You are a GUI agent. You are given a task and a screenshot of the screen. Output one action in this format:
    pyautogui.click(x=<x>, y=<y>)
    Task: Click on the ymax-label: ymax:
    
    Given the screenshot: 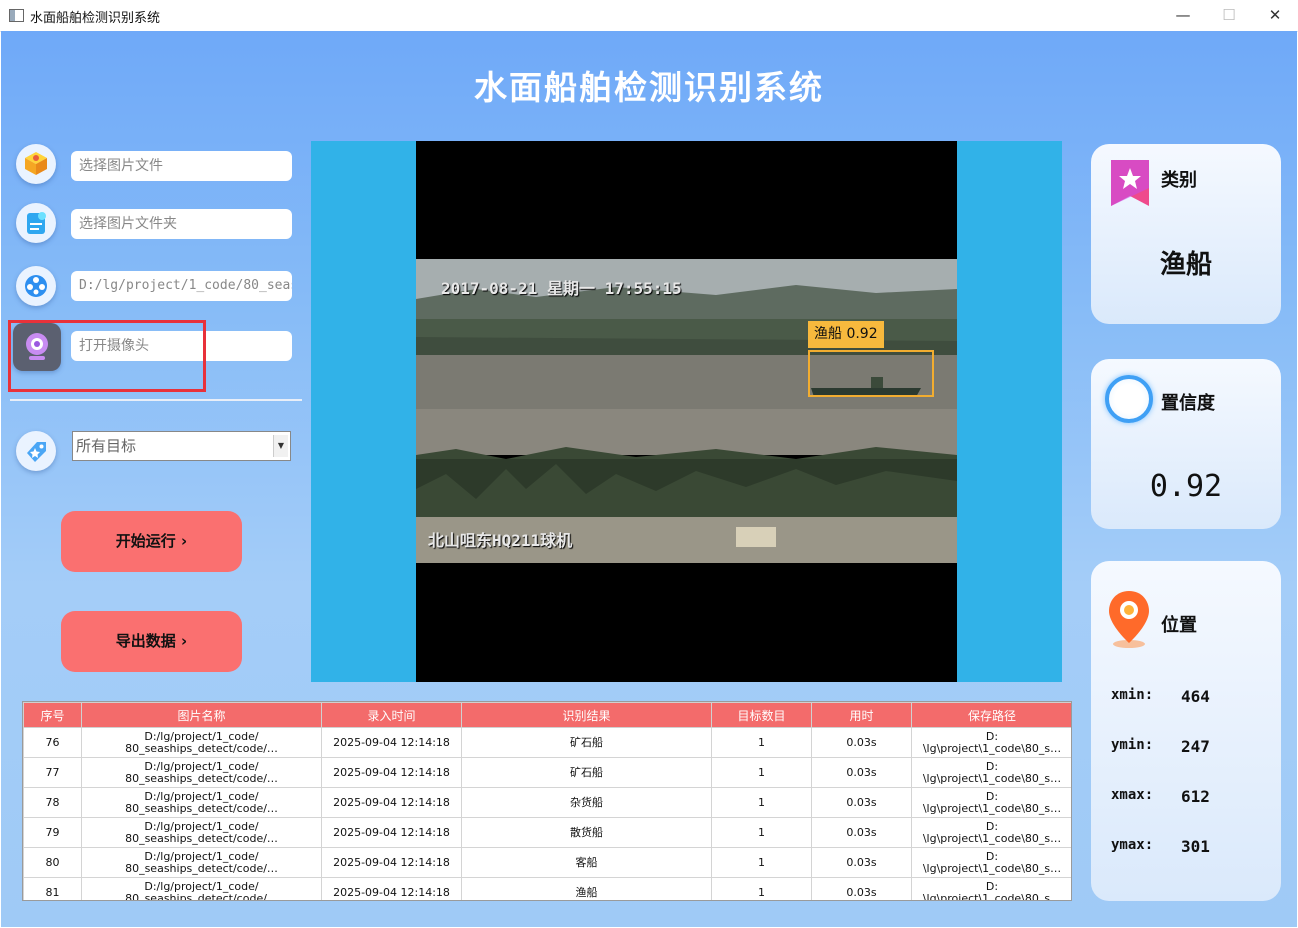 What is the action you would take?
    pyautogui.click(x=1132, y=845)
    